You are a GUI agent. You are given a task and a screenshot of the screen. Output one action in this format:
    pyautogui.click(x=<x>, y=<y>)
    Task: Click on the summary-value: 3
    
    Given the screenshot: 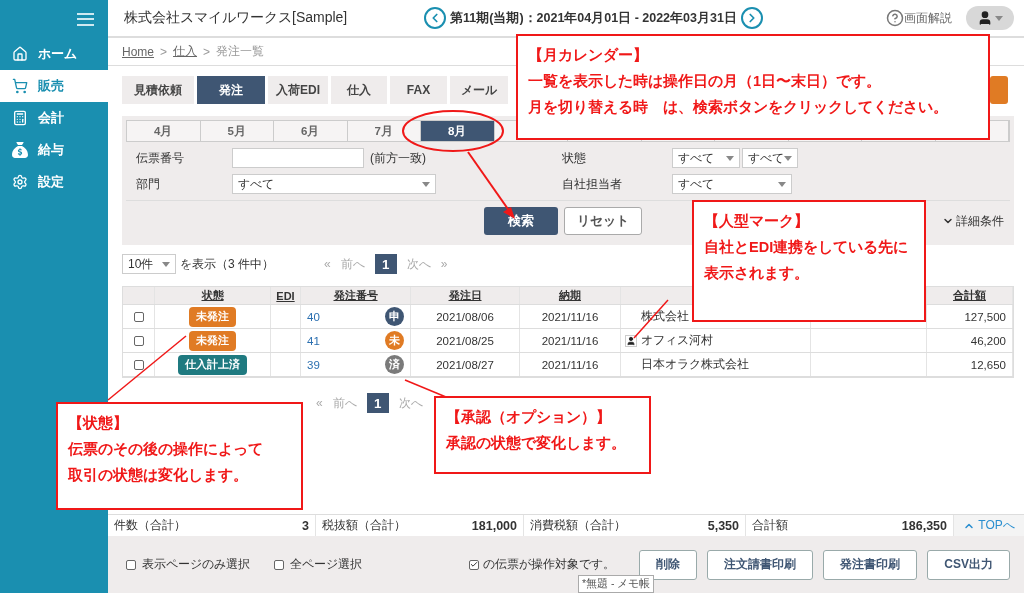 What is the action you would take?
    pyautogui.click(x=305, y=525)
    